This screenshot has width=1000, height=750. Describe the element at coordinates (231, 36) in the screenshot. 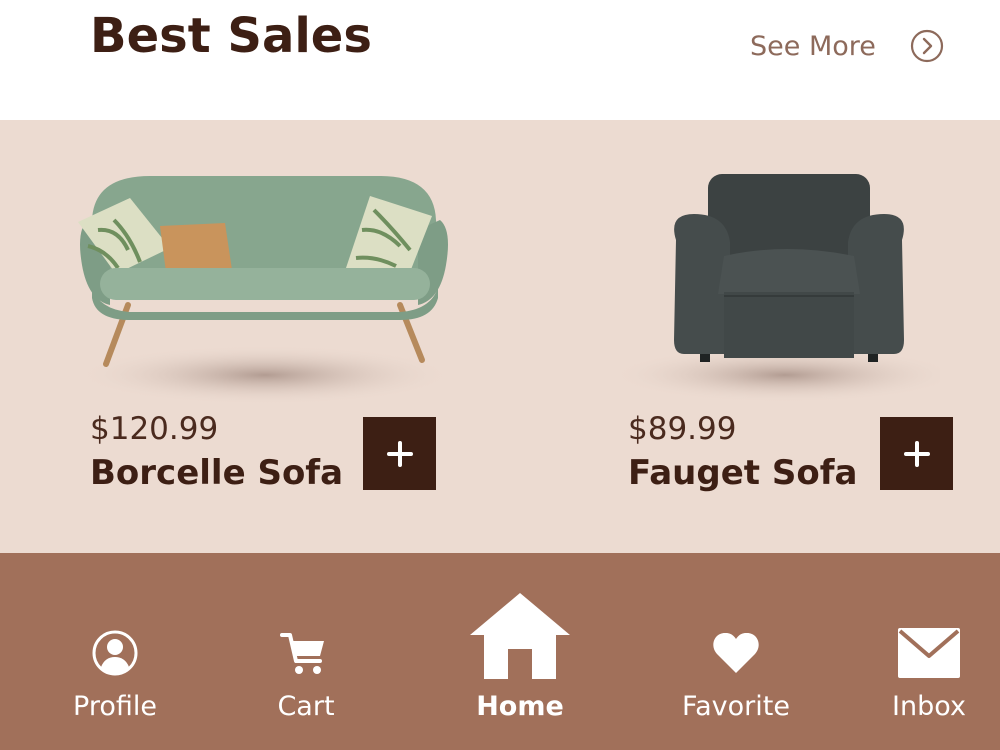

I see `page-title: Best Sales` at that location.